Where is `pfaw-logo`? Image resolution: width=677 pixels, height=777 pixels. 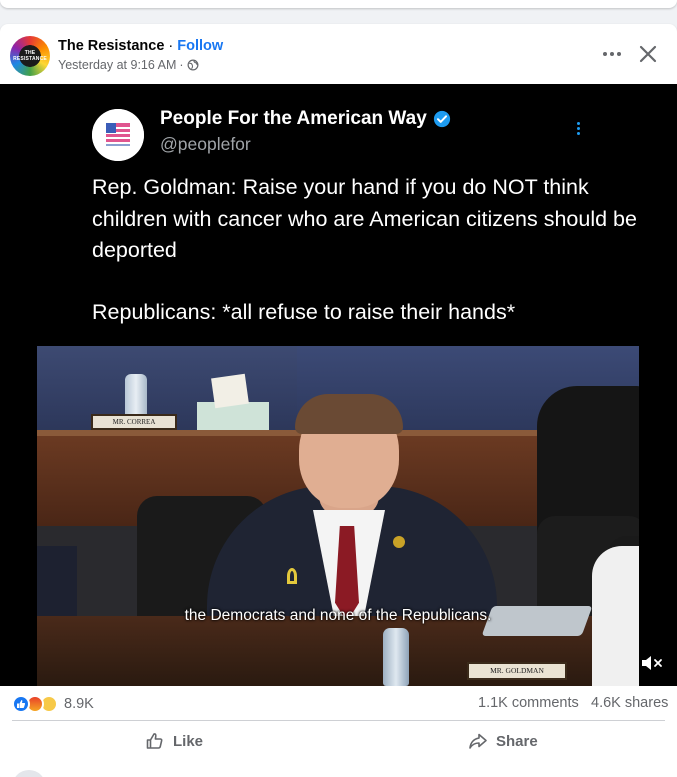
pfaw-logo is located at coordinates (118, 135).